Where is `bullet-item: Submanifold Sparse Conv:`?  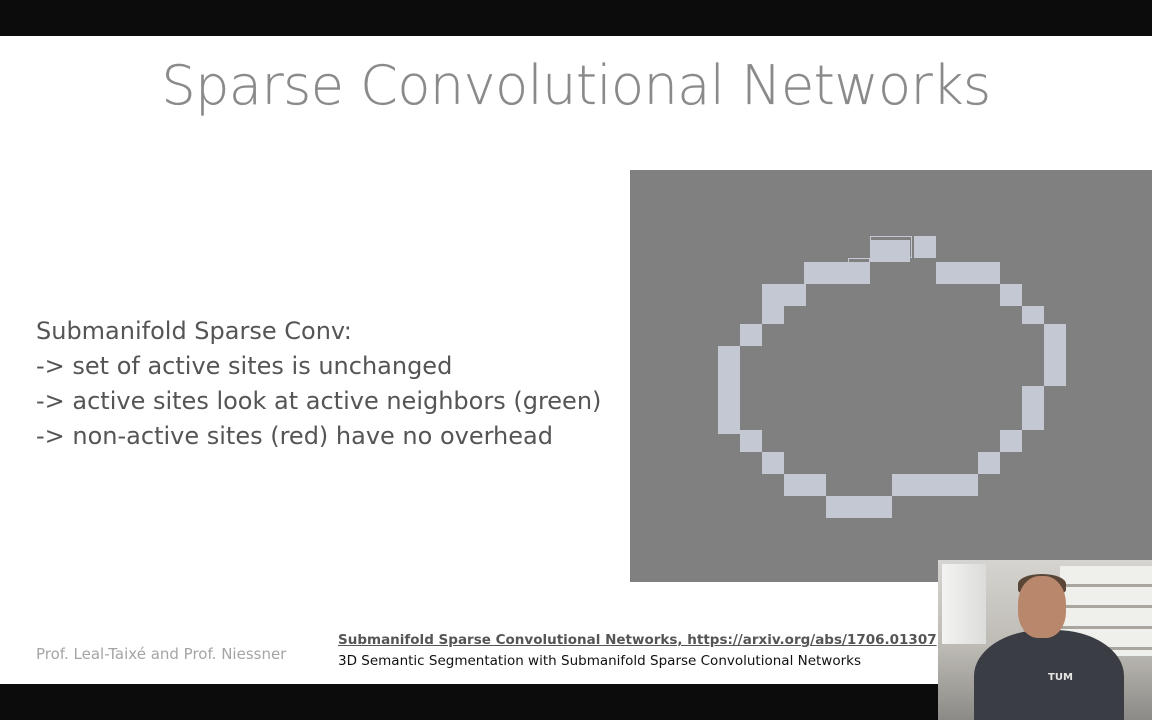
bullet-item: Submanifold Sparse Conv: is located at coordinates (194, 331).